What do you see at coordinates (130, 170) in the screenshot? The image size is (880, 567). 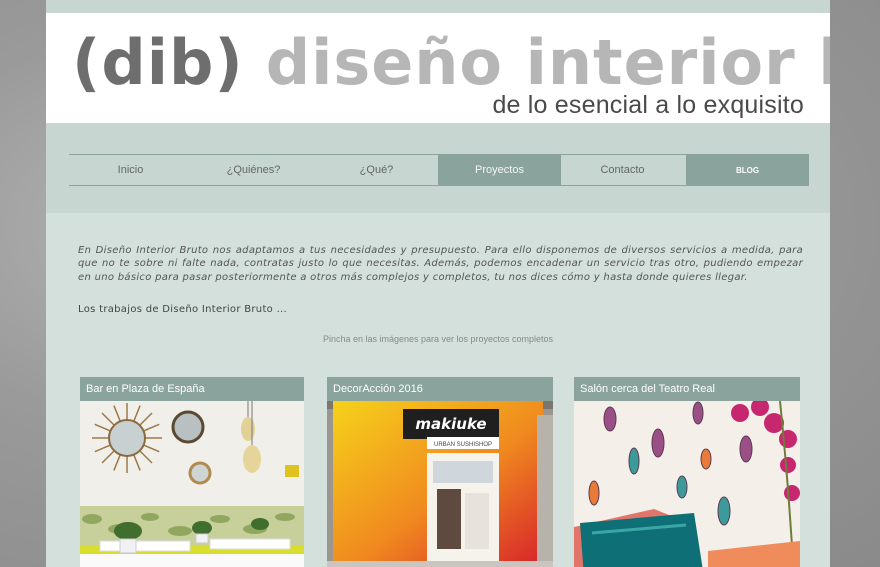 I see `nav-item-inicio: Inicio` at bounding box center [130, 170].